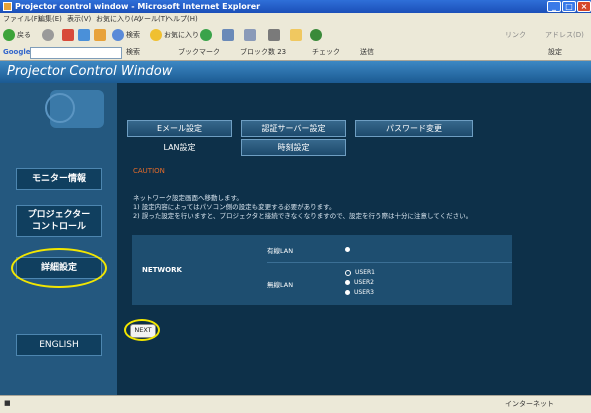  Describe the element at coordinates (584, 6) in the screenshot. I see `close-button: ×` at that location.